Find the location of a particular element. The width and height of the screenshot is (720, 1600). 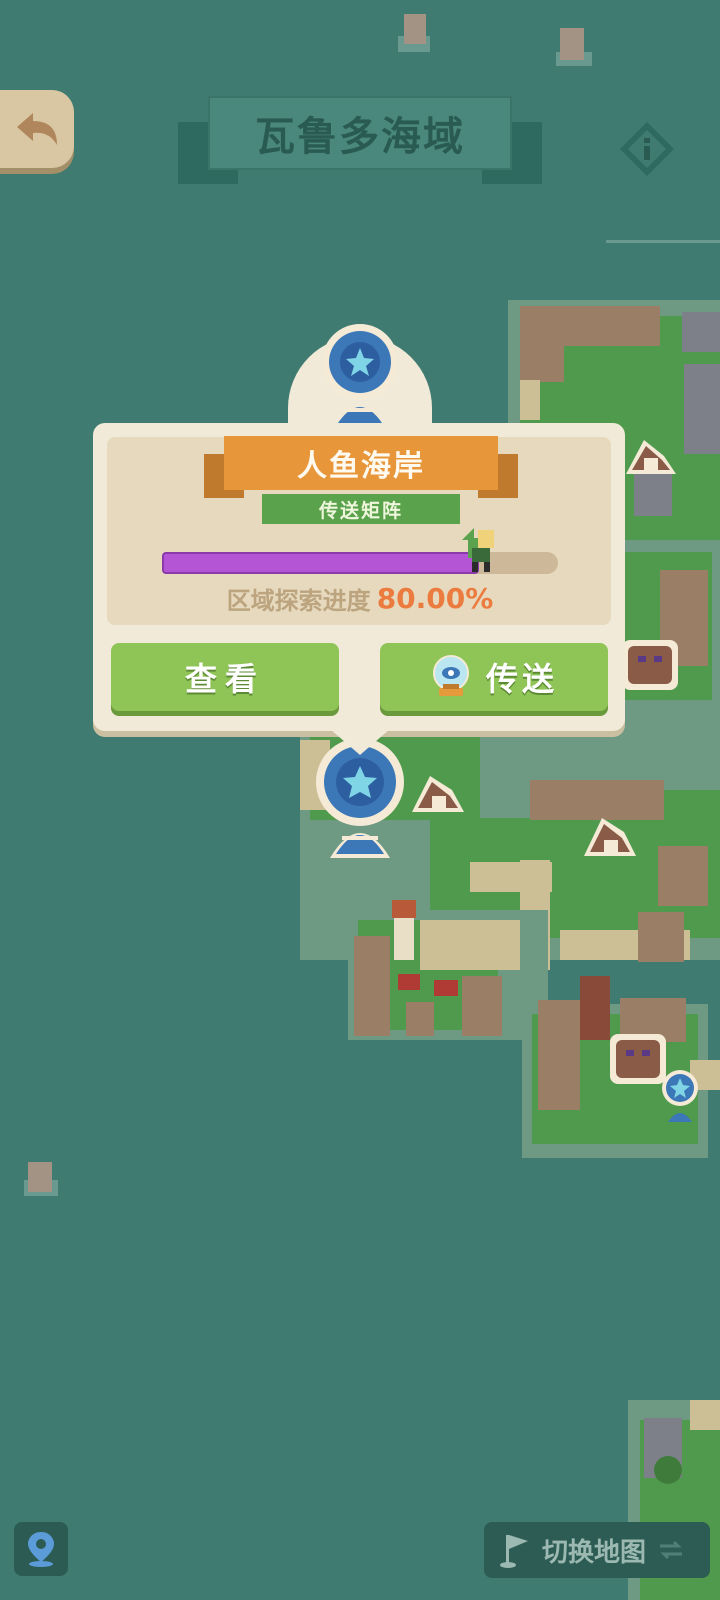

region-title-banner: 瓦鲁多海域 is located at coordinates (360, 144).